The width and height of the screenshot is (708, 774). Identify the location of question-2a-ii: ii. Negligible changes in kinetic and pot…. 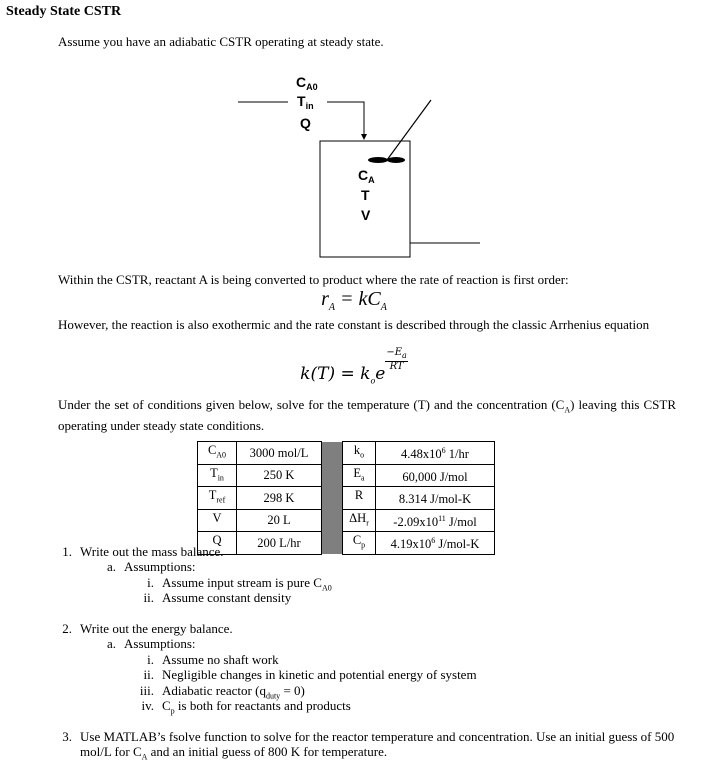
(310, 674).